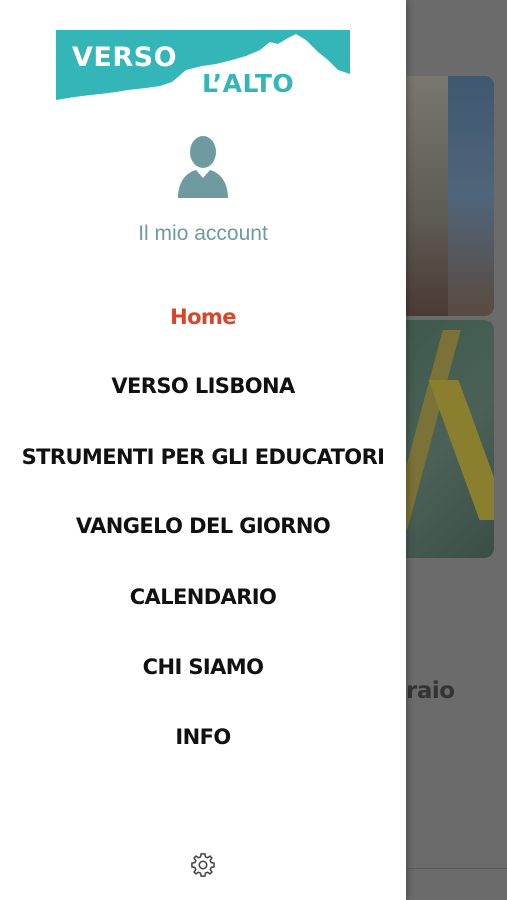 The width and height of the screenshot is (507, 900). What do you see at coordinates (203, 66) in the screenshot?
I see `app-logo: VERSO L’ALTO` at bounding box center [203, 66].